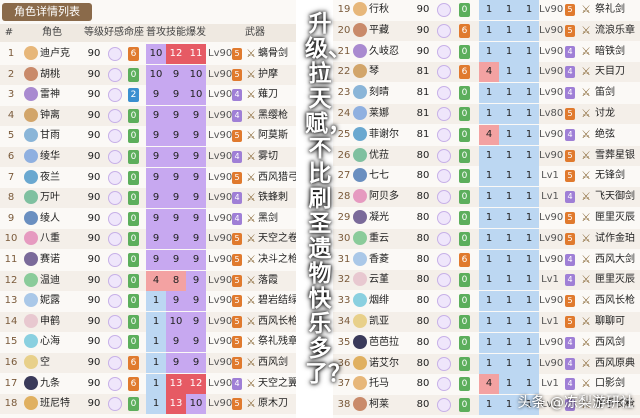 This screenshot has width=640, height=418. Describe the element at coordinates (148, 321) in the screenshot. I see `table-row: 14 申鹤 90 0 1 10 9 Lv90 5 ⚔ 西风长枪` at that location.